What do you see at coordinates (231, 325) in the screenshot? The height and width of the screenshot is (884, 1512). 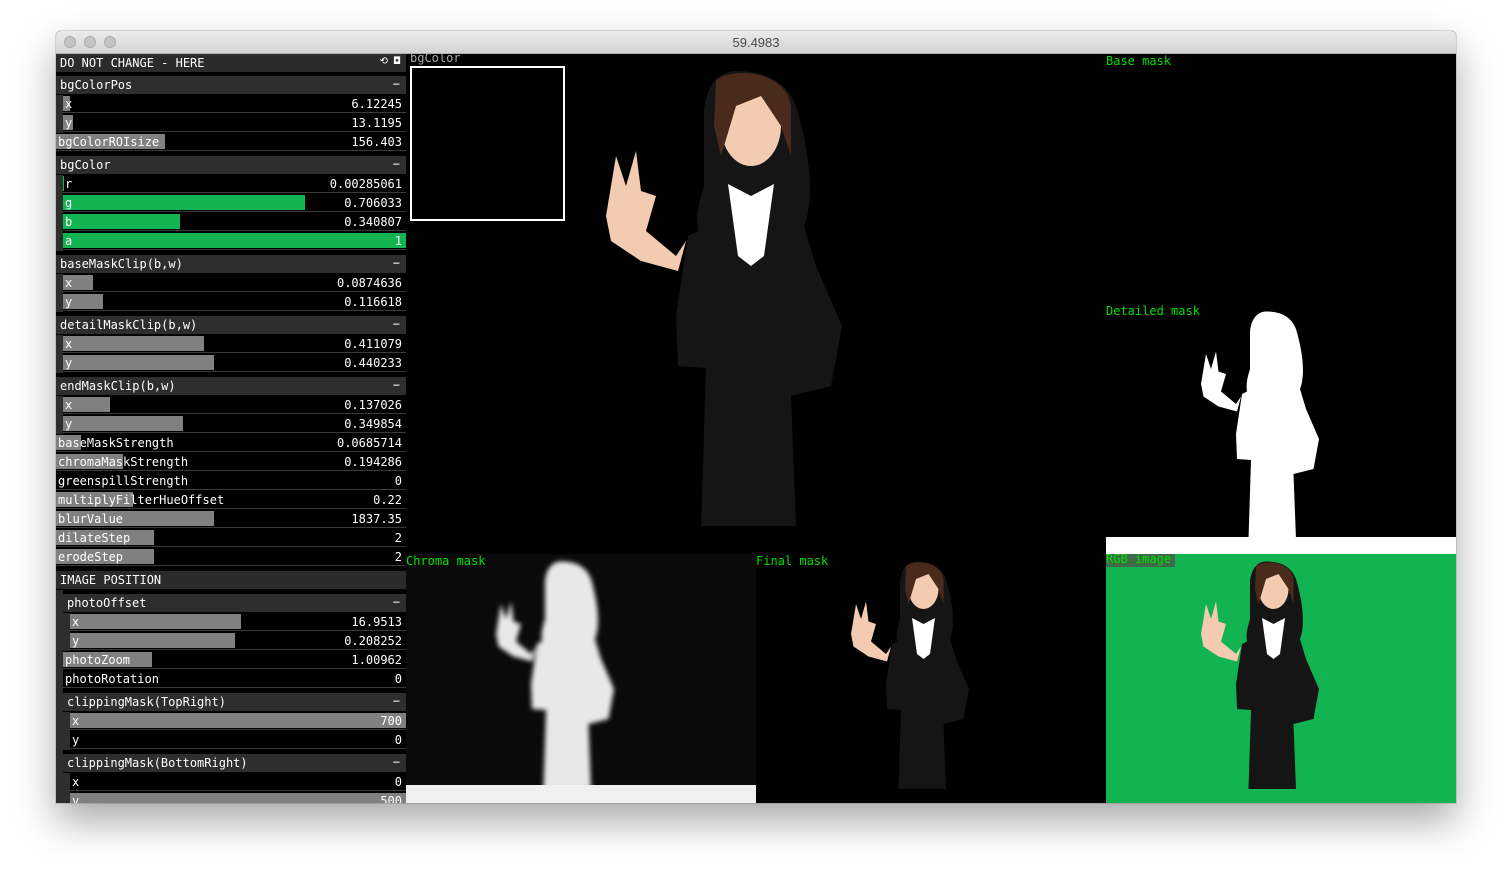 I see `group-detailMaskClip: detailMaskClip(b,w) −` at bounding box center [231, 325].